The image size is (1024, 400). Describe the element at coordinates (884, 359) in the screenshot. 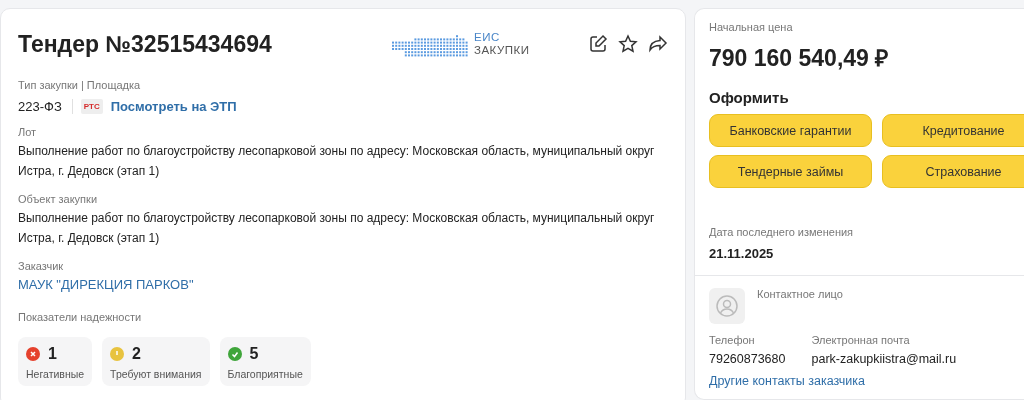

I see `email: park-zakupkiistra@mail.ru` at that location.